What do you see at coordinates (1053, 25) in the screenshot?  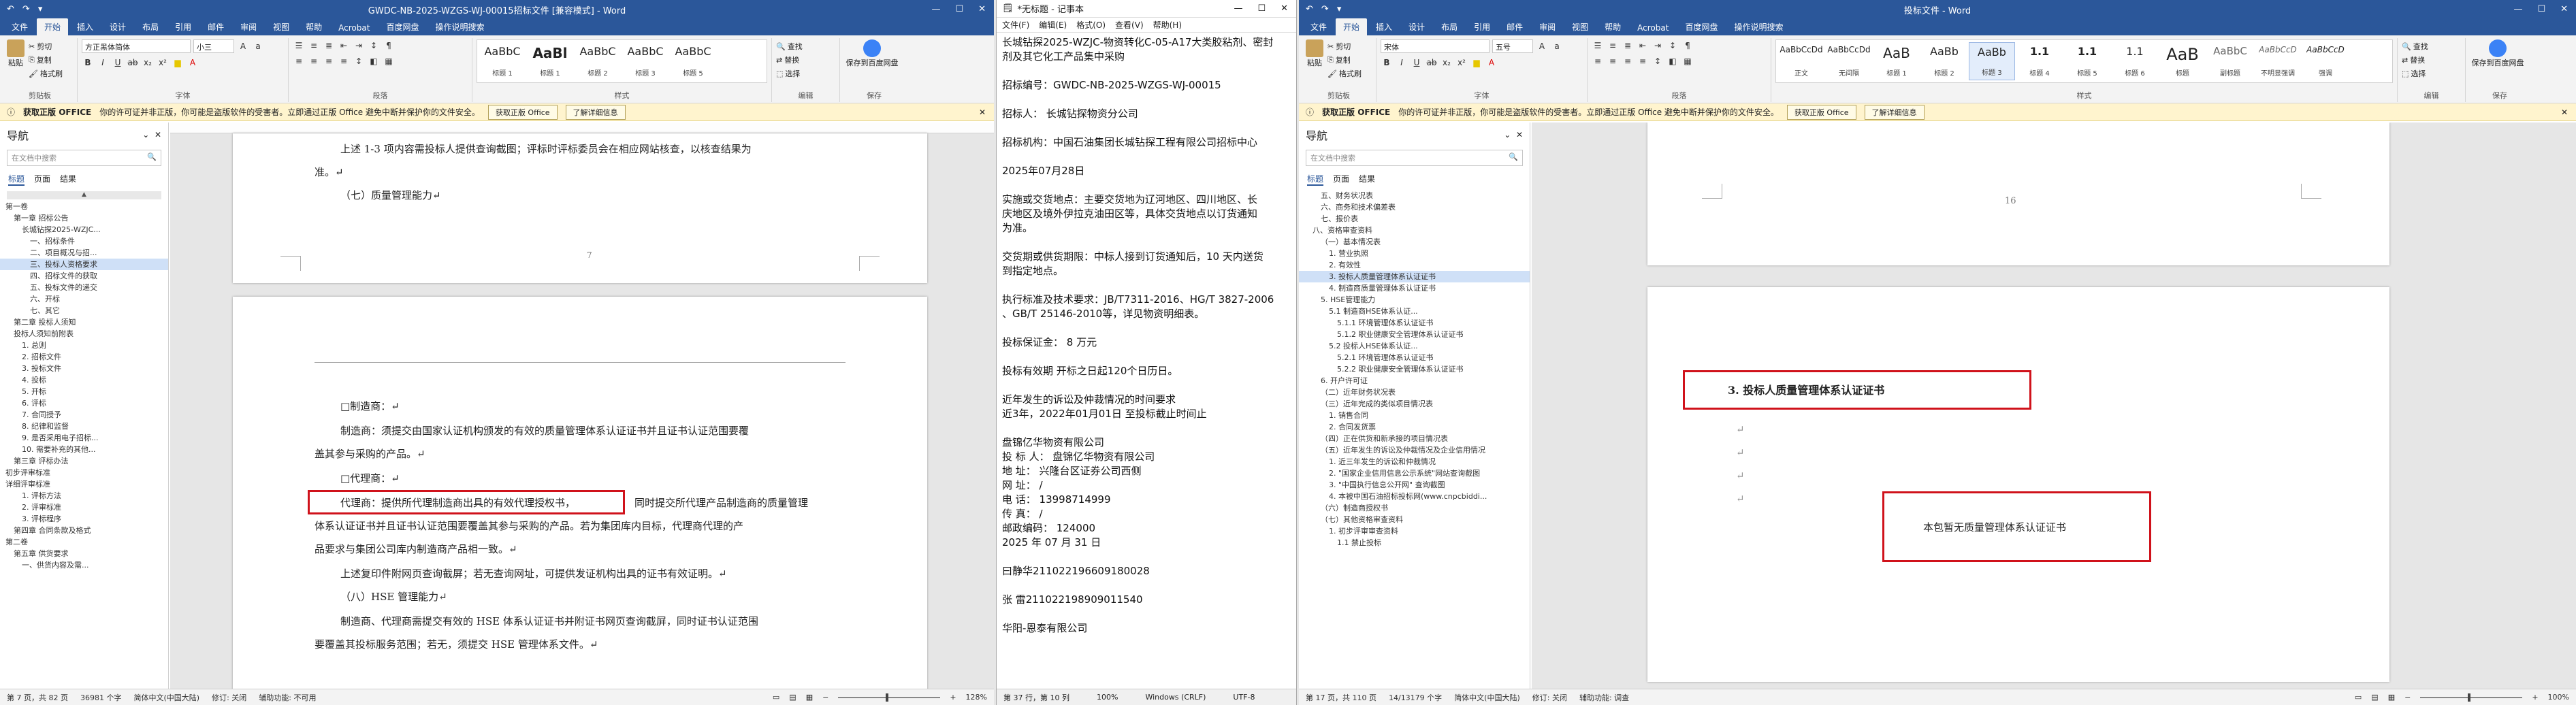 I see `menu-edit: 编辑(E)` at bounding box center [1053, 25].